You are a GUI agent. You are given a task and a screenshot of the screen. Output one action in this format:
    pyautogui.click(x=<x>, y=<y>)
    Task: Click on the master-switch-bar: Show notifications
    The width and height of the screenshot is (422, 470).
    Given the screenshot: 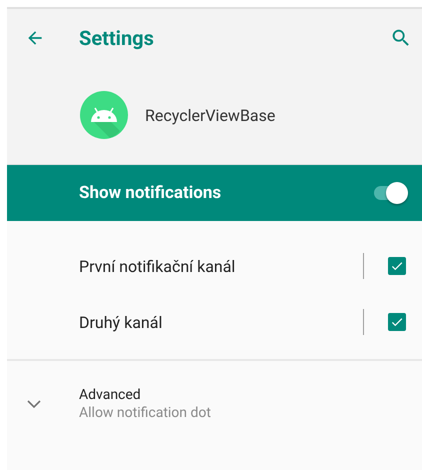 What is the action you would take?
    pyautogui.click(x=214, y=193)
    